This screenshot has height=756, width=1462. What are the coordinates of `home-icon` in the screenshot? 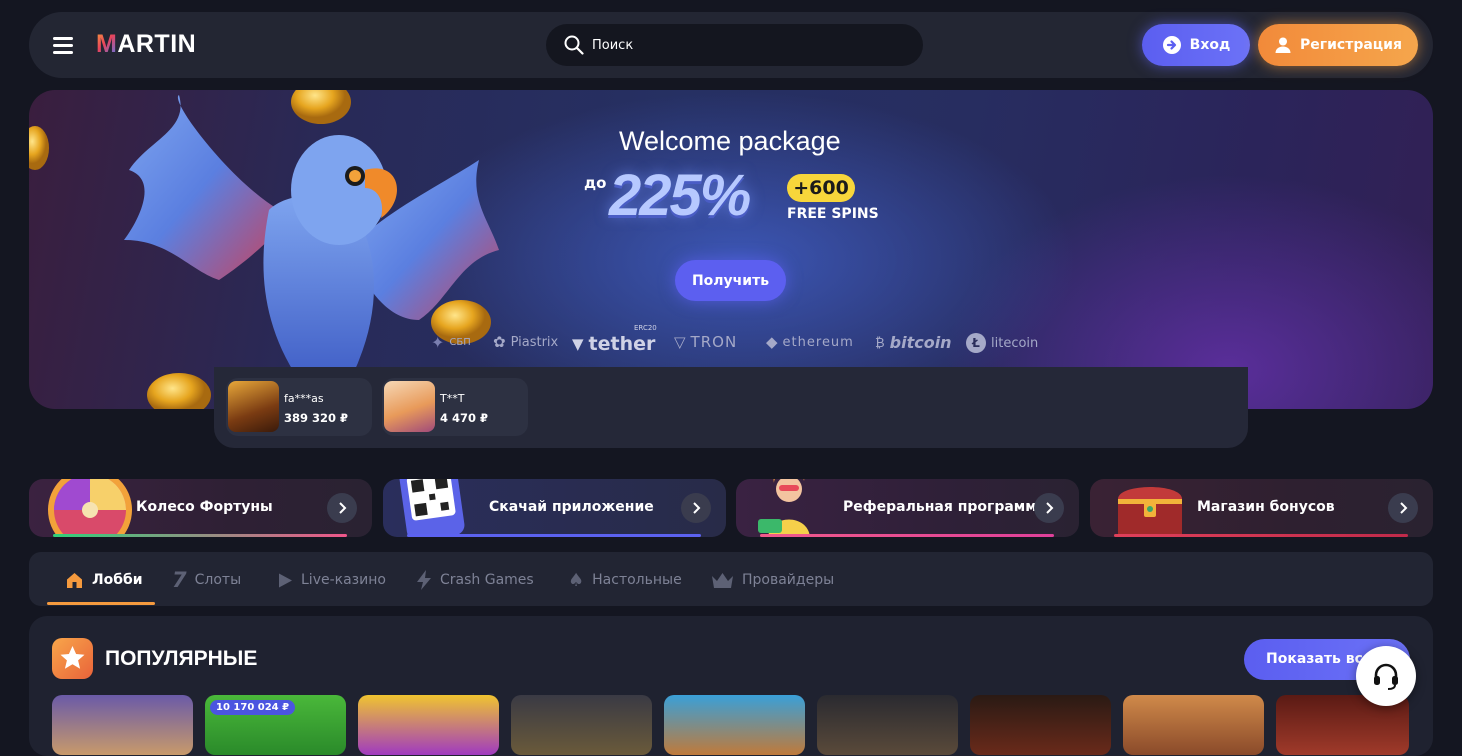 It's located at (74, 580).